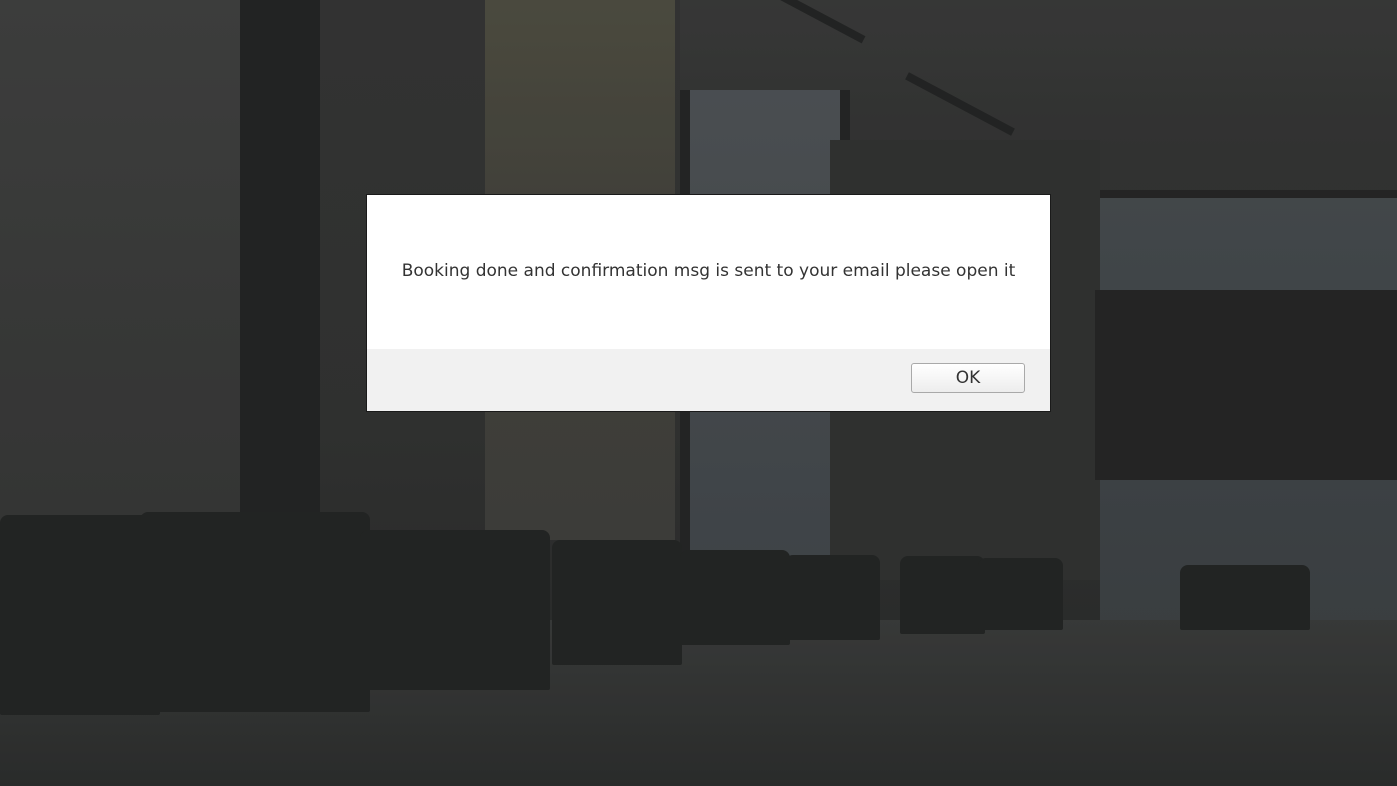 This screenshot has height=786, width=1397. What do you see at coordinates (708, 380) in the screenshot?
I see `dialog-footer: OK` at bounding box center [708, 380].